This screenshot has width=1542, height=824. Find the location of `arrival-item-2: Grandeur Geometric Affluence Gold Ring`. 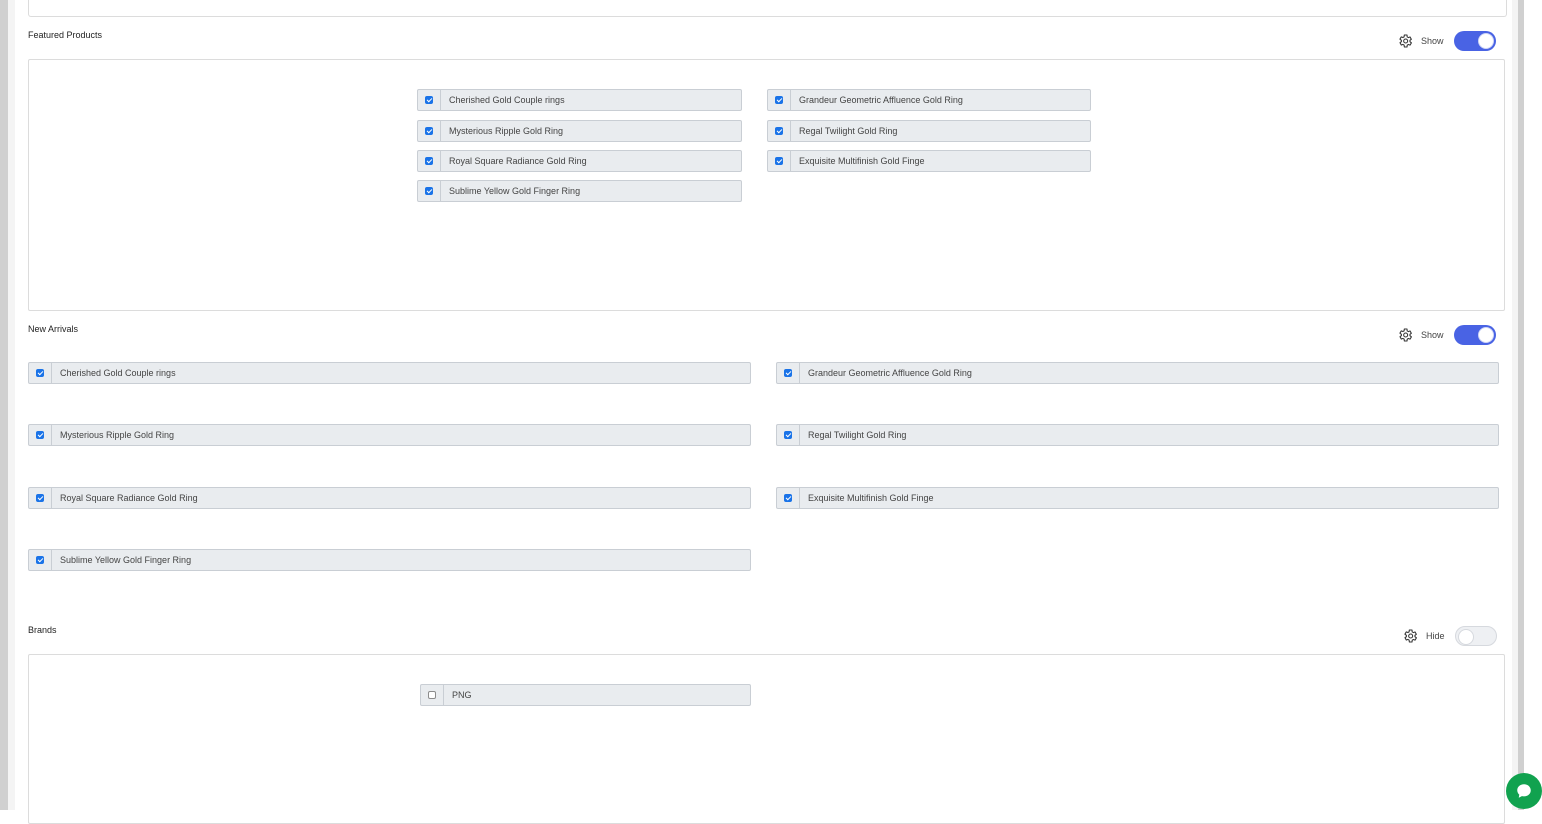

arrival-item-2: Grandeur Geometric Affluence Gold Ring is located at coordinates (1137, 373).